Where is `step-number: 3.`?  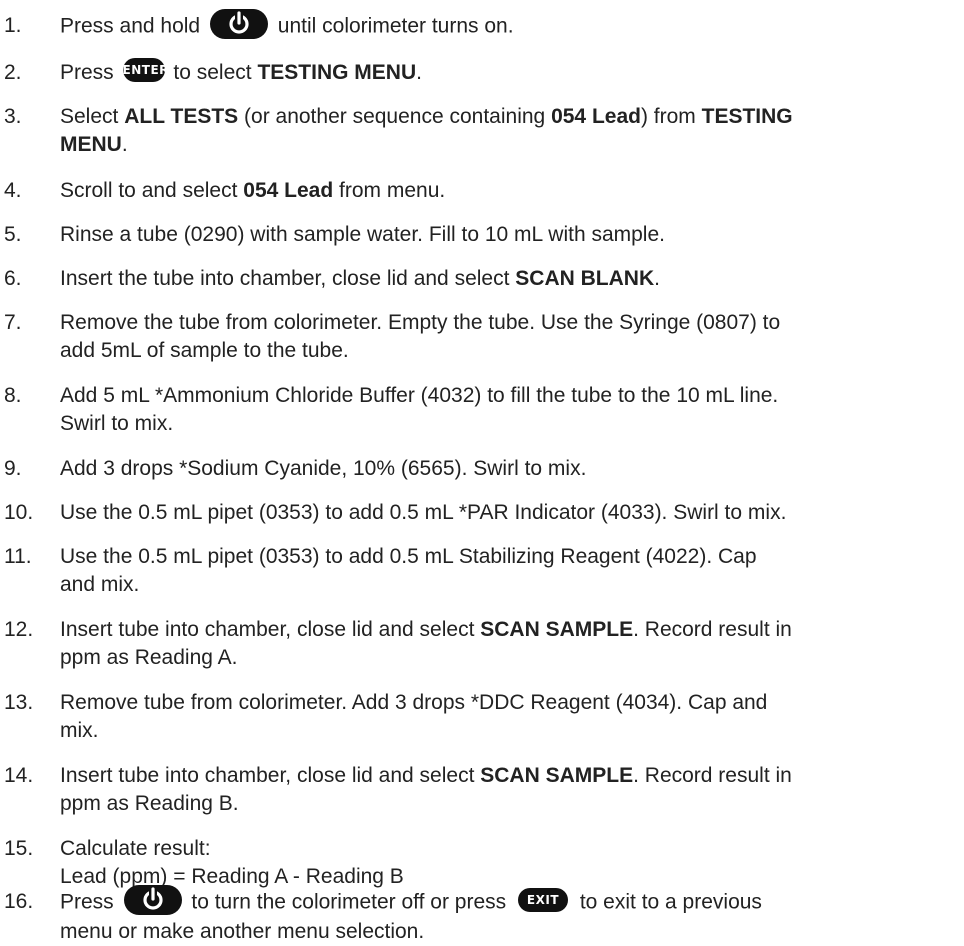
step-number: 3. is located at coordinates (13, 116).